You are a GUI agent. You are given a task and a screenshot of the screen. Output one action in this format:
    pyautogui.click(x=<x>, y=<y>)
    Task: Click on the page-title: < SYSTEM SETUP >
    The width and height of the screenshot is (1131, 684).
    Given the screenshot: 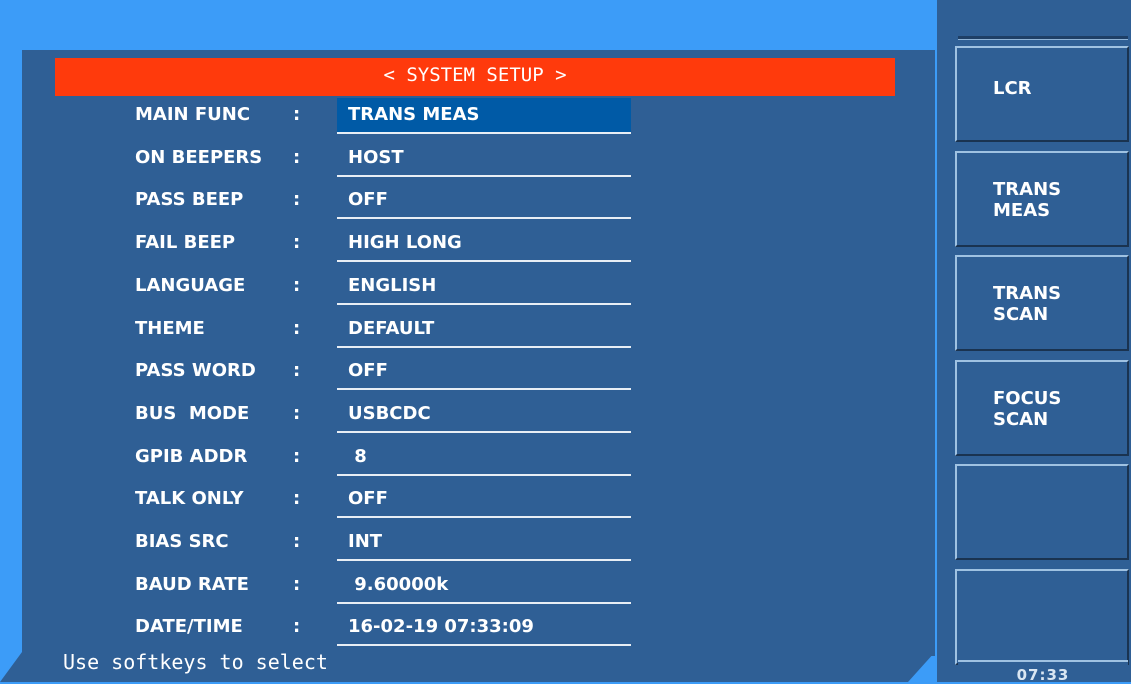 What is the action you would take?
    pyautogui.click(x=475, y=75)
    